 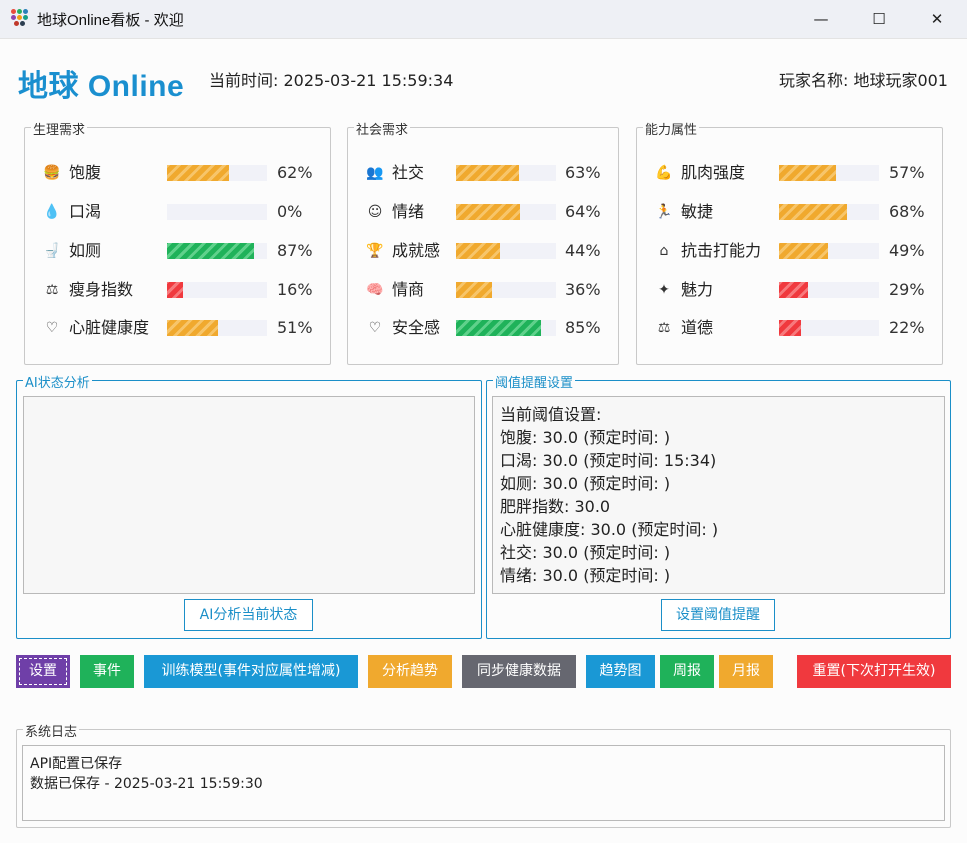 What do you see at coordinates (146, 774) in the screenshot?
I see `log-lines: API配置已保存 数据已保存 - 2025-03-21 15:59:30` at bounding box center [146, 774].